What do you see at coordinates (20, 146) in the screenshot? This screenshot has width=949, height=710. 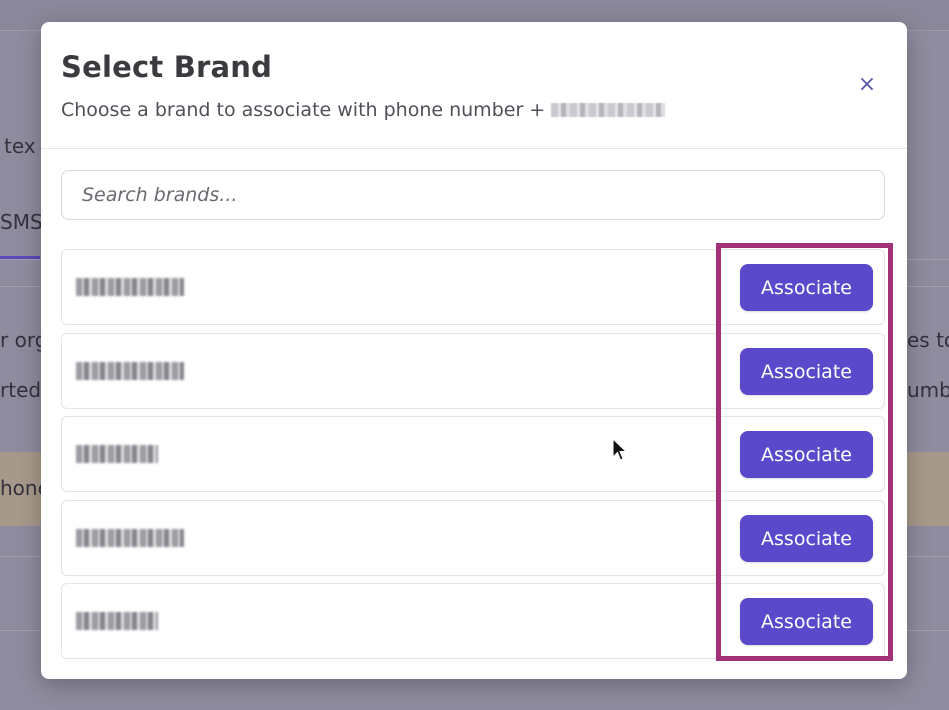 I see `background-text-fragment: tex` at bounding box center [20, 146].